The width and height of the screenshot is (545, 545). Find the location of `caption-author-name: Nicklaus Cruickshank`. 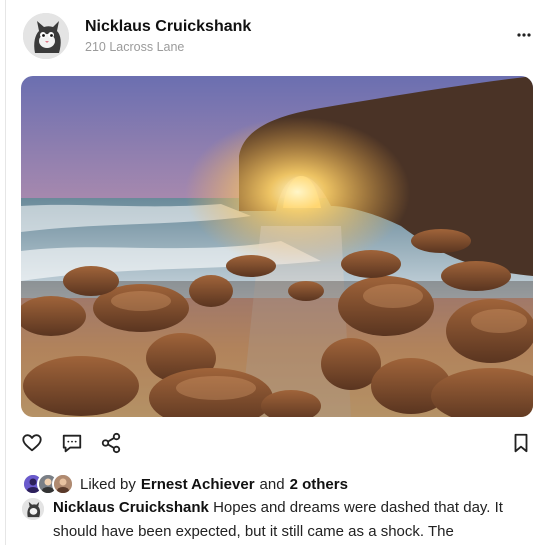

caption-author-name: Nicklaus Cruickshank is located at coordinates (131, 507).